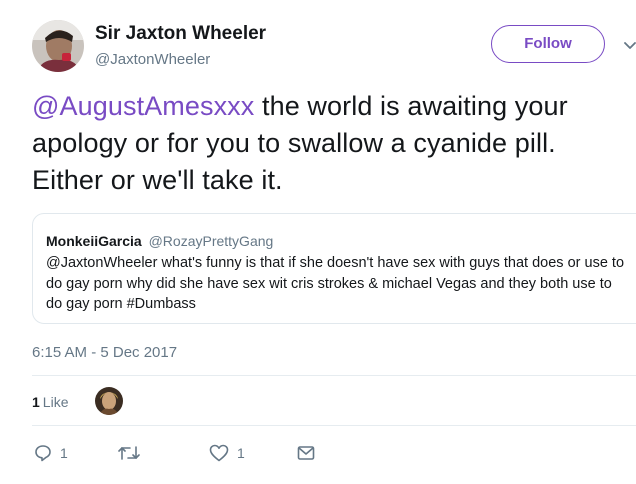 The width and height of the screenshot is (636, 484). I want to click on liker-avatar, so click(109, 401).